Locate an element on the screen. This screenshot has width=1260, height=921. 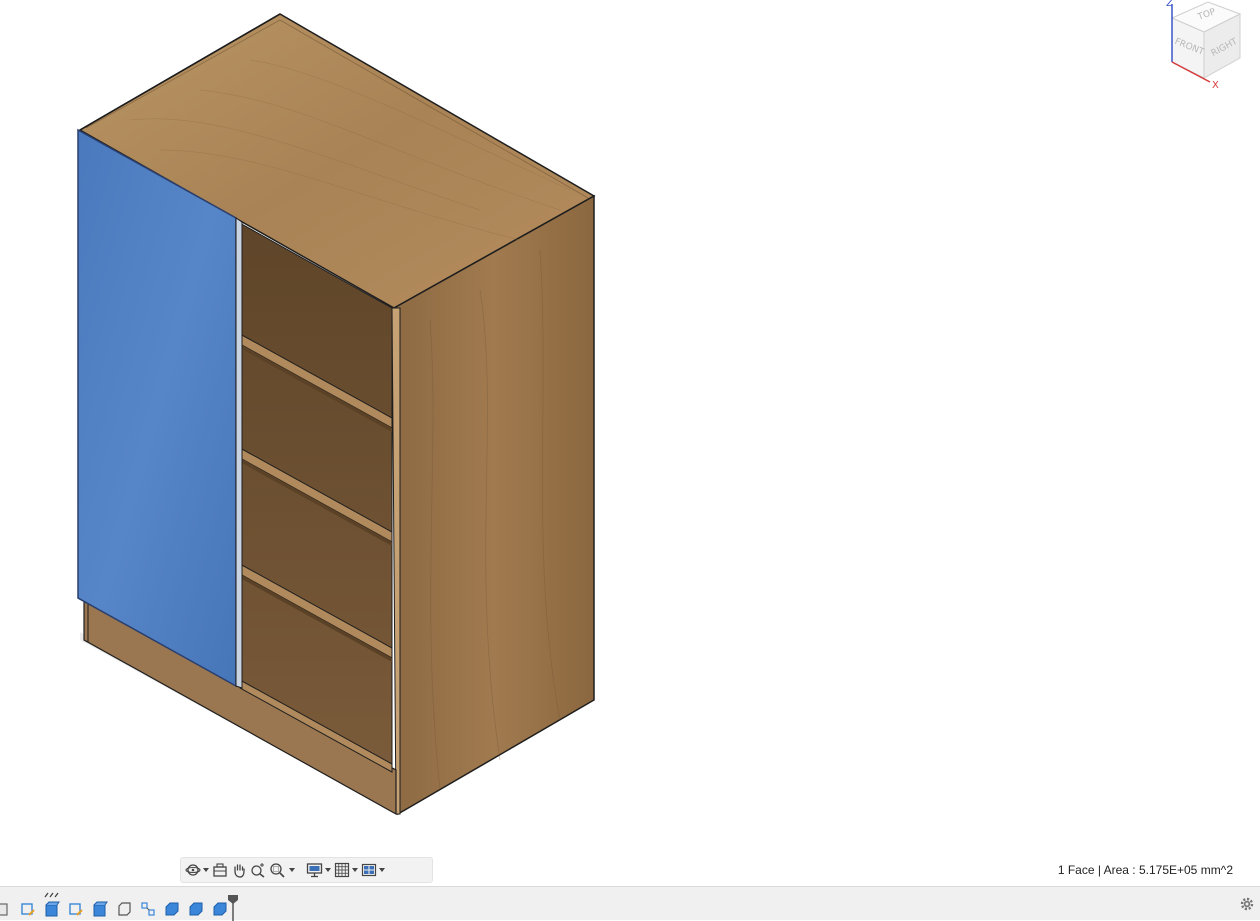
pan-hand-icon is located at coordinates (239, 871).